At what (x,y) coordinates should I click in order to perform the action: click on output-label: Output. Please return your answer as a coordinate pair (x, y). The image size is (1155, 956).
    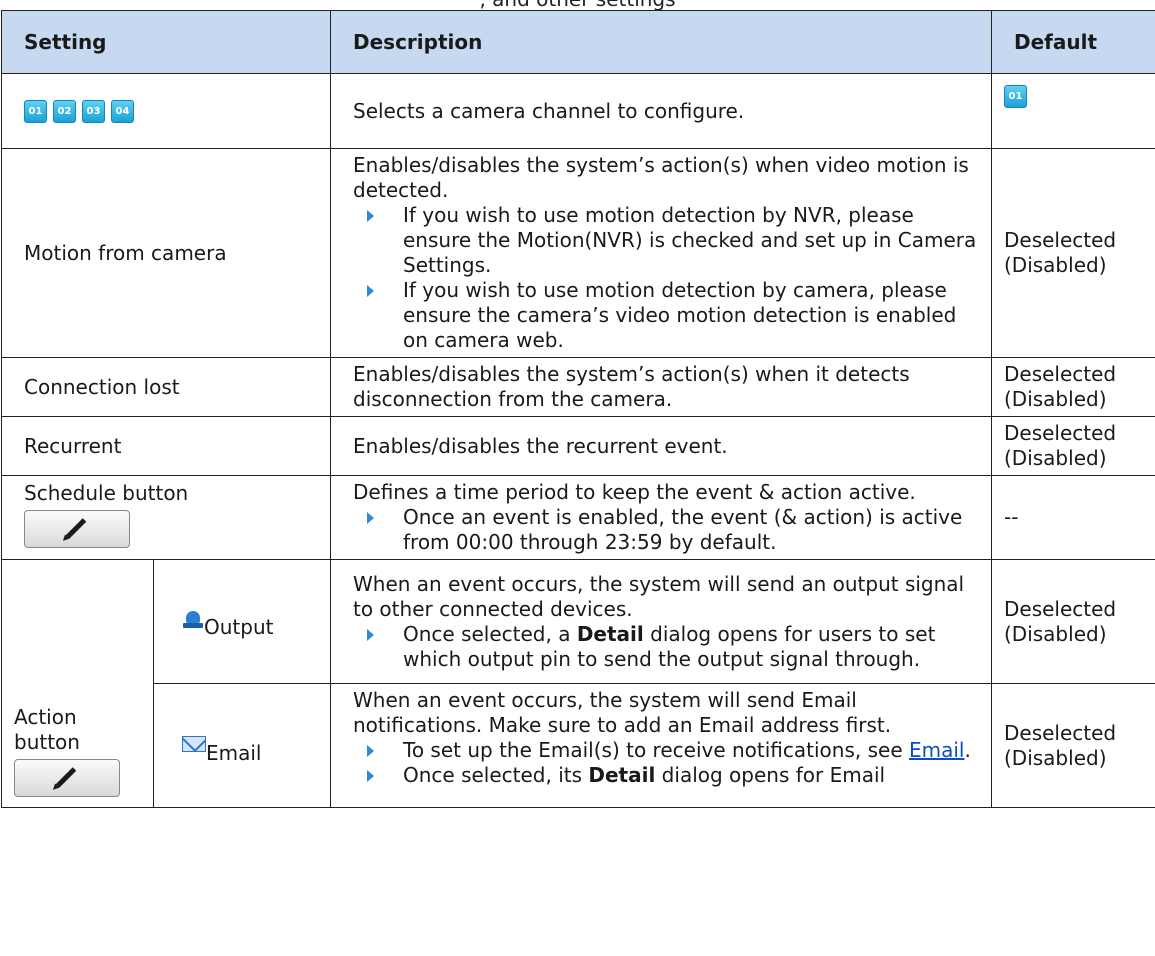
    Looking at the image, I should click on (239, 627).